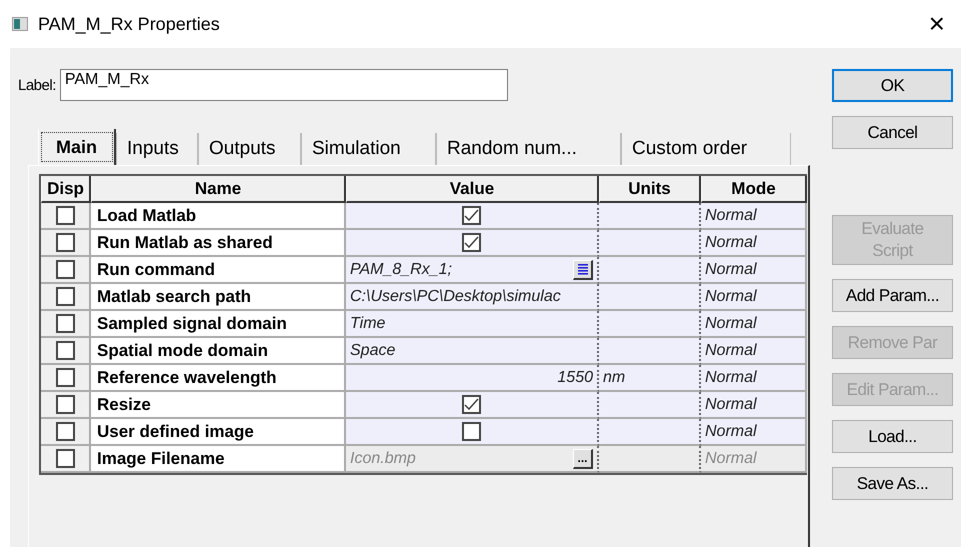 The image size is (961, 547). I want to click on parameter-name: Image Filename, so click(161, 458).